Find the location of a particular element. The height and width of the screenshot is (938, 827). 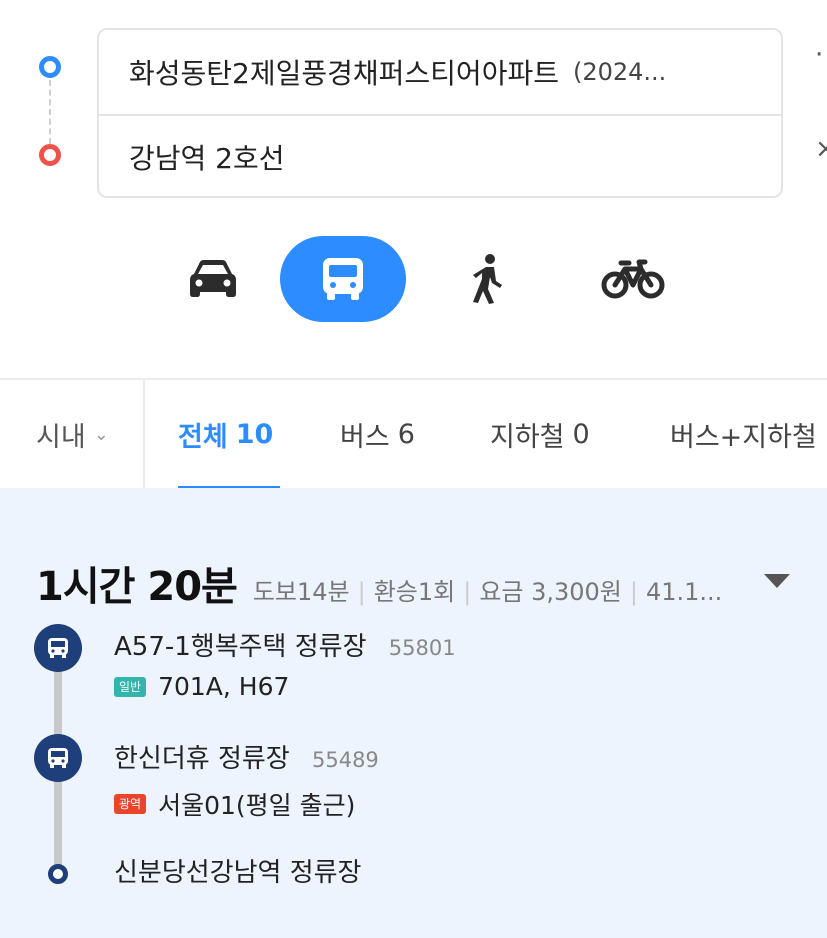

car-icon is located at coordinates (213, 278).